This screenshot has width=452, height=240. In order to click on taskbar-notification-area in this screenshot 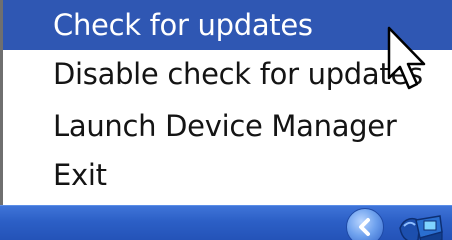, I will do `click(226, 222)`.